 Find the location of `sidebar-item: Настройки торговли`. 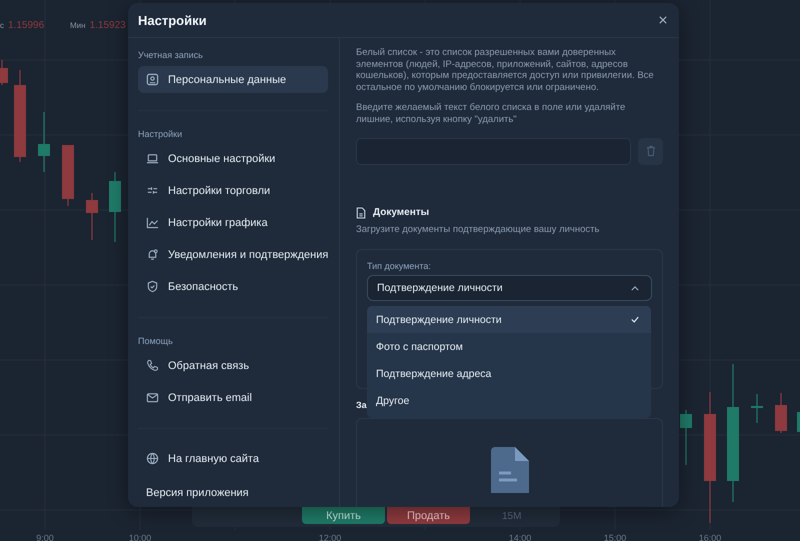

sidebar-item: Настройки торговли is located at coordinates (233, 190).